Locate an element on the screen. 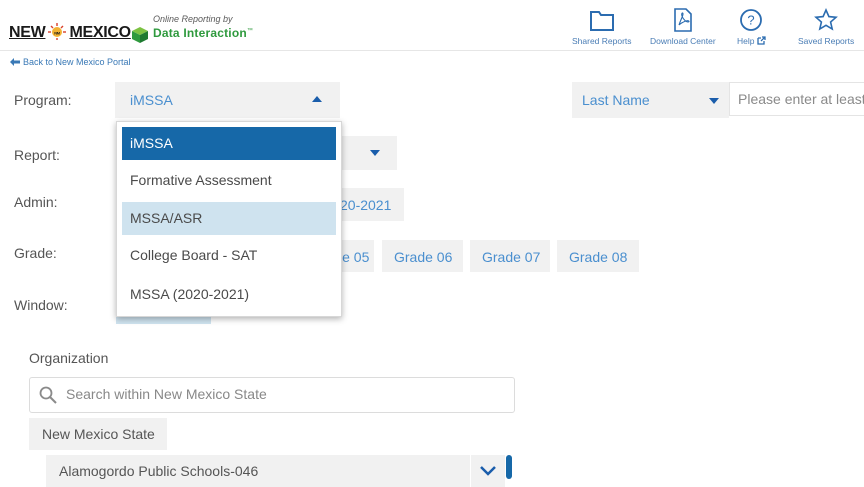 The image size is (864, 487). report-select is located at coordinates (369, 153).